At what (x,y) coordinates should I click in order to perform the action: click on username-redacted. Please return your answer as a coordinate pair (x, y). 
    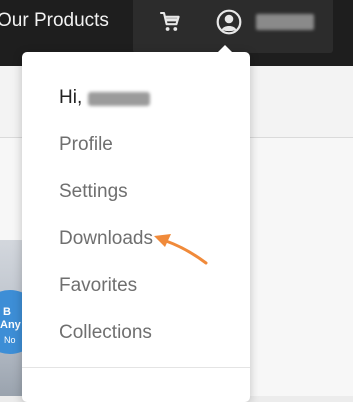
    Looking at the image, I should click on (285, 22).